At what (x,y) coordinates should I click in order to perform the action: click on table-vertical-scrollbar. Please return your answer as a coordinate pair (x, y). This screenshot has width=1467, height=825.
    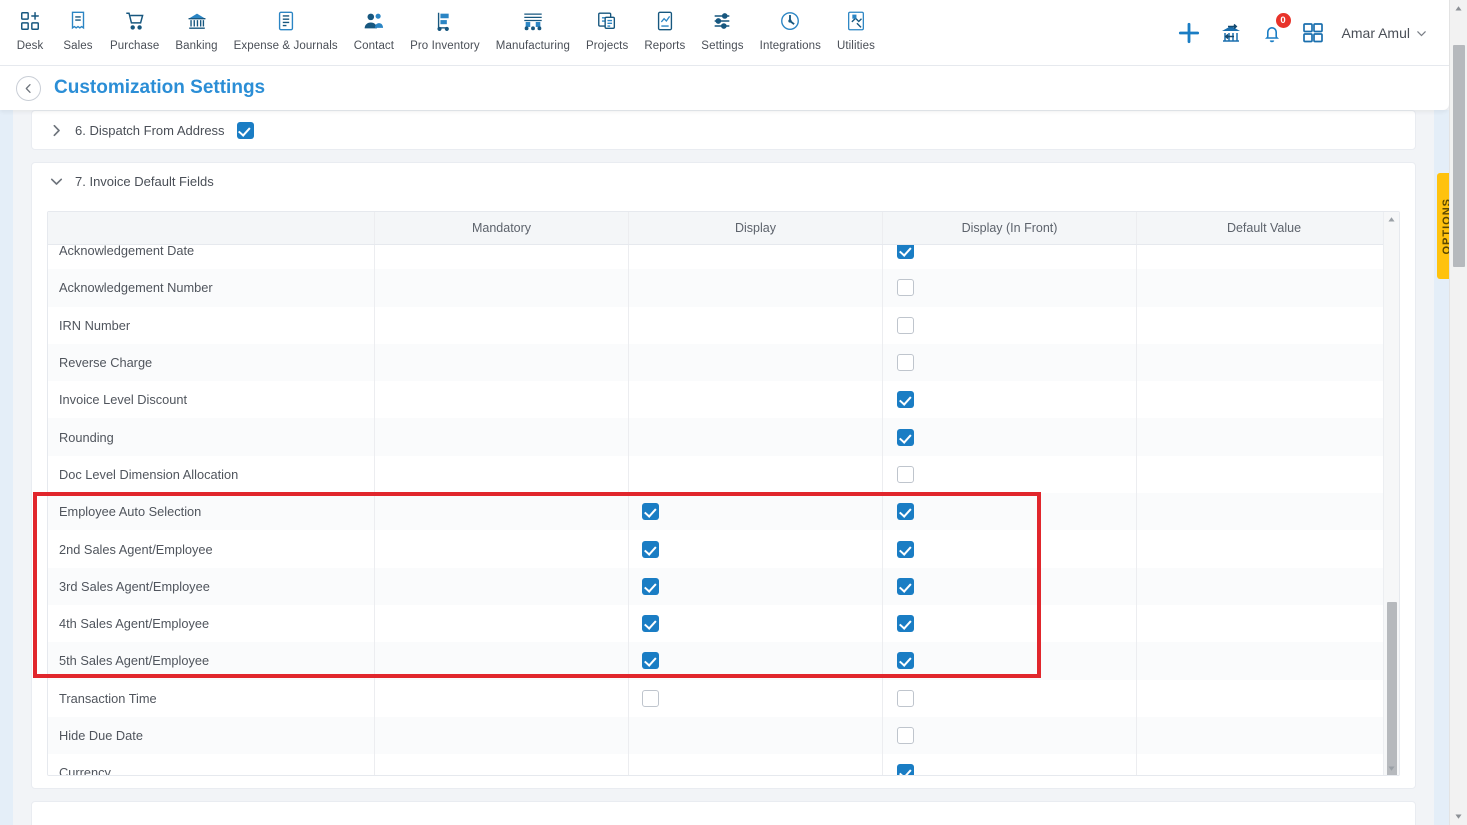
    Looking at the image, I should click on (1391, 493).